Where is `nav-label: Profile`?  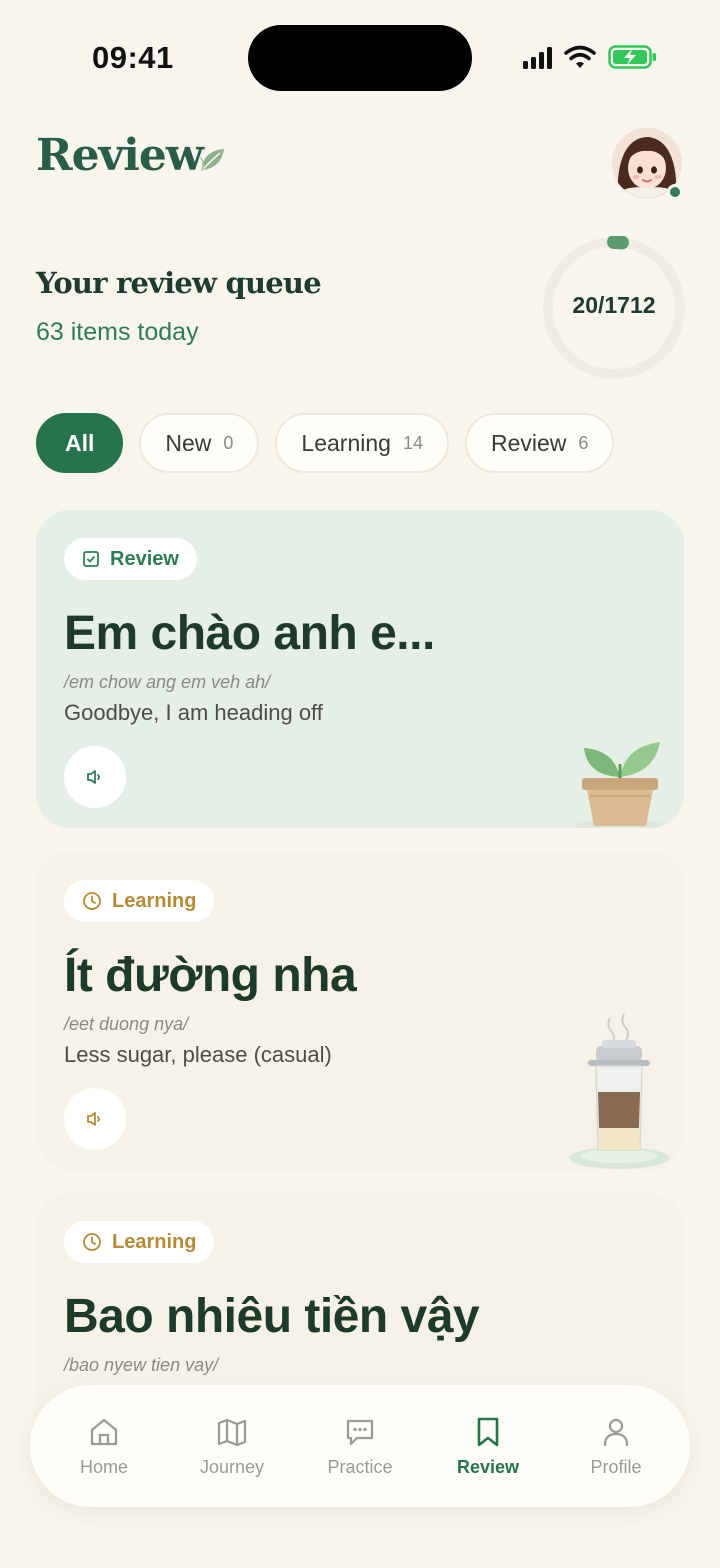 nav-label: Profile is located at coordinates (616, 1466).